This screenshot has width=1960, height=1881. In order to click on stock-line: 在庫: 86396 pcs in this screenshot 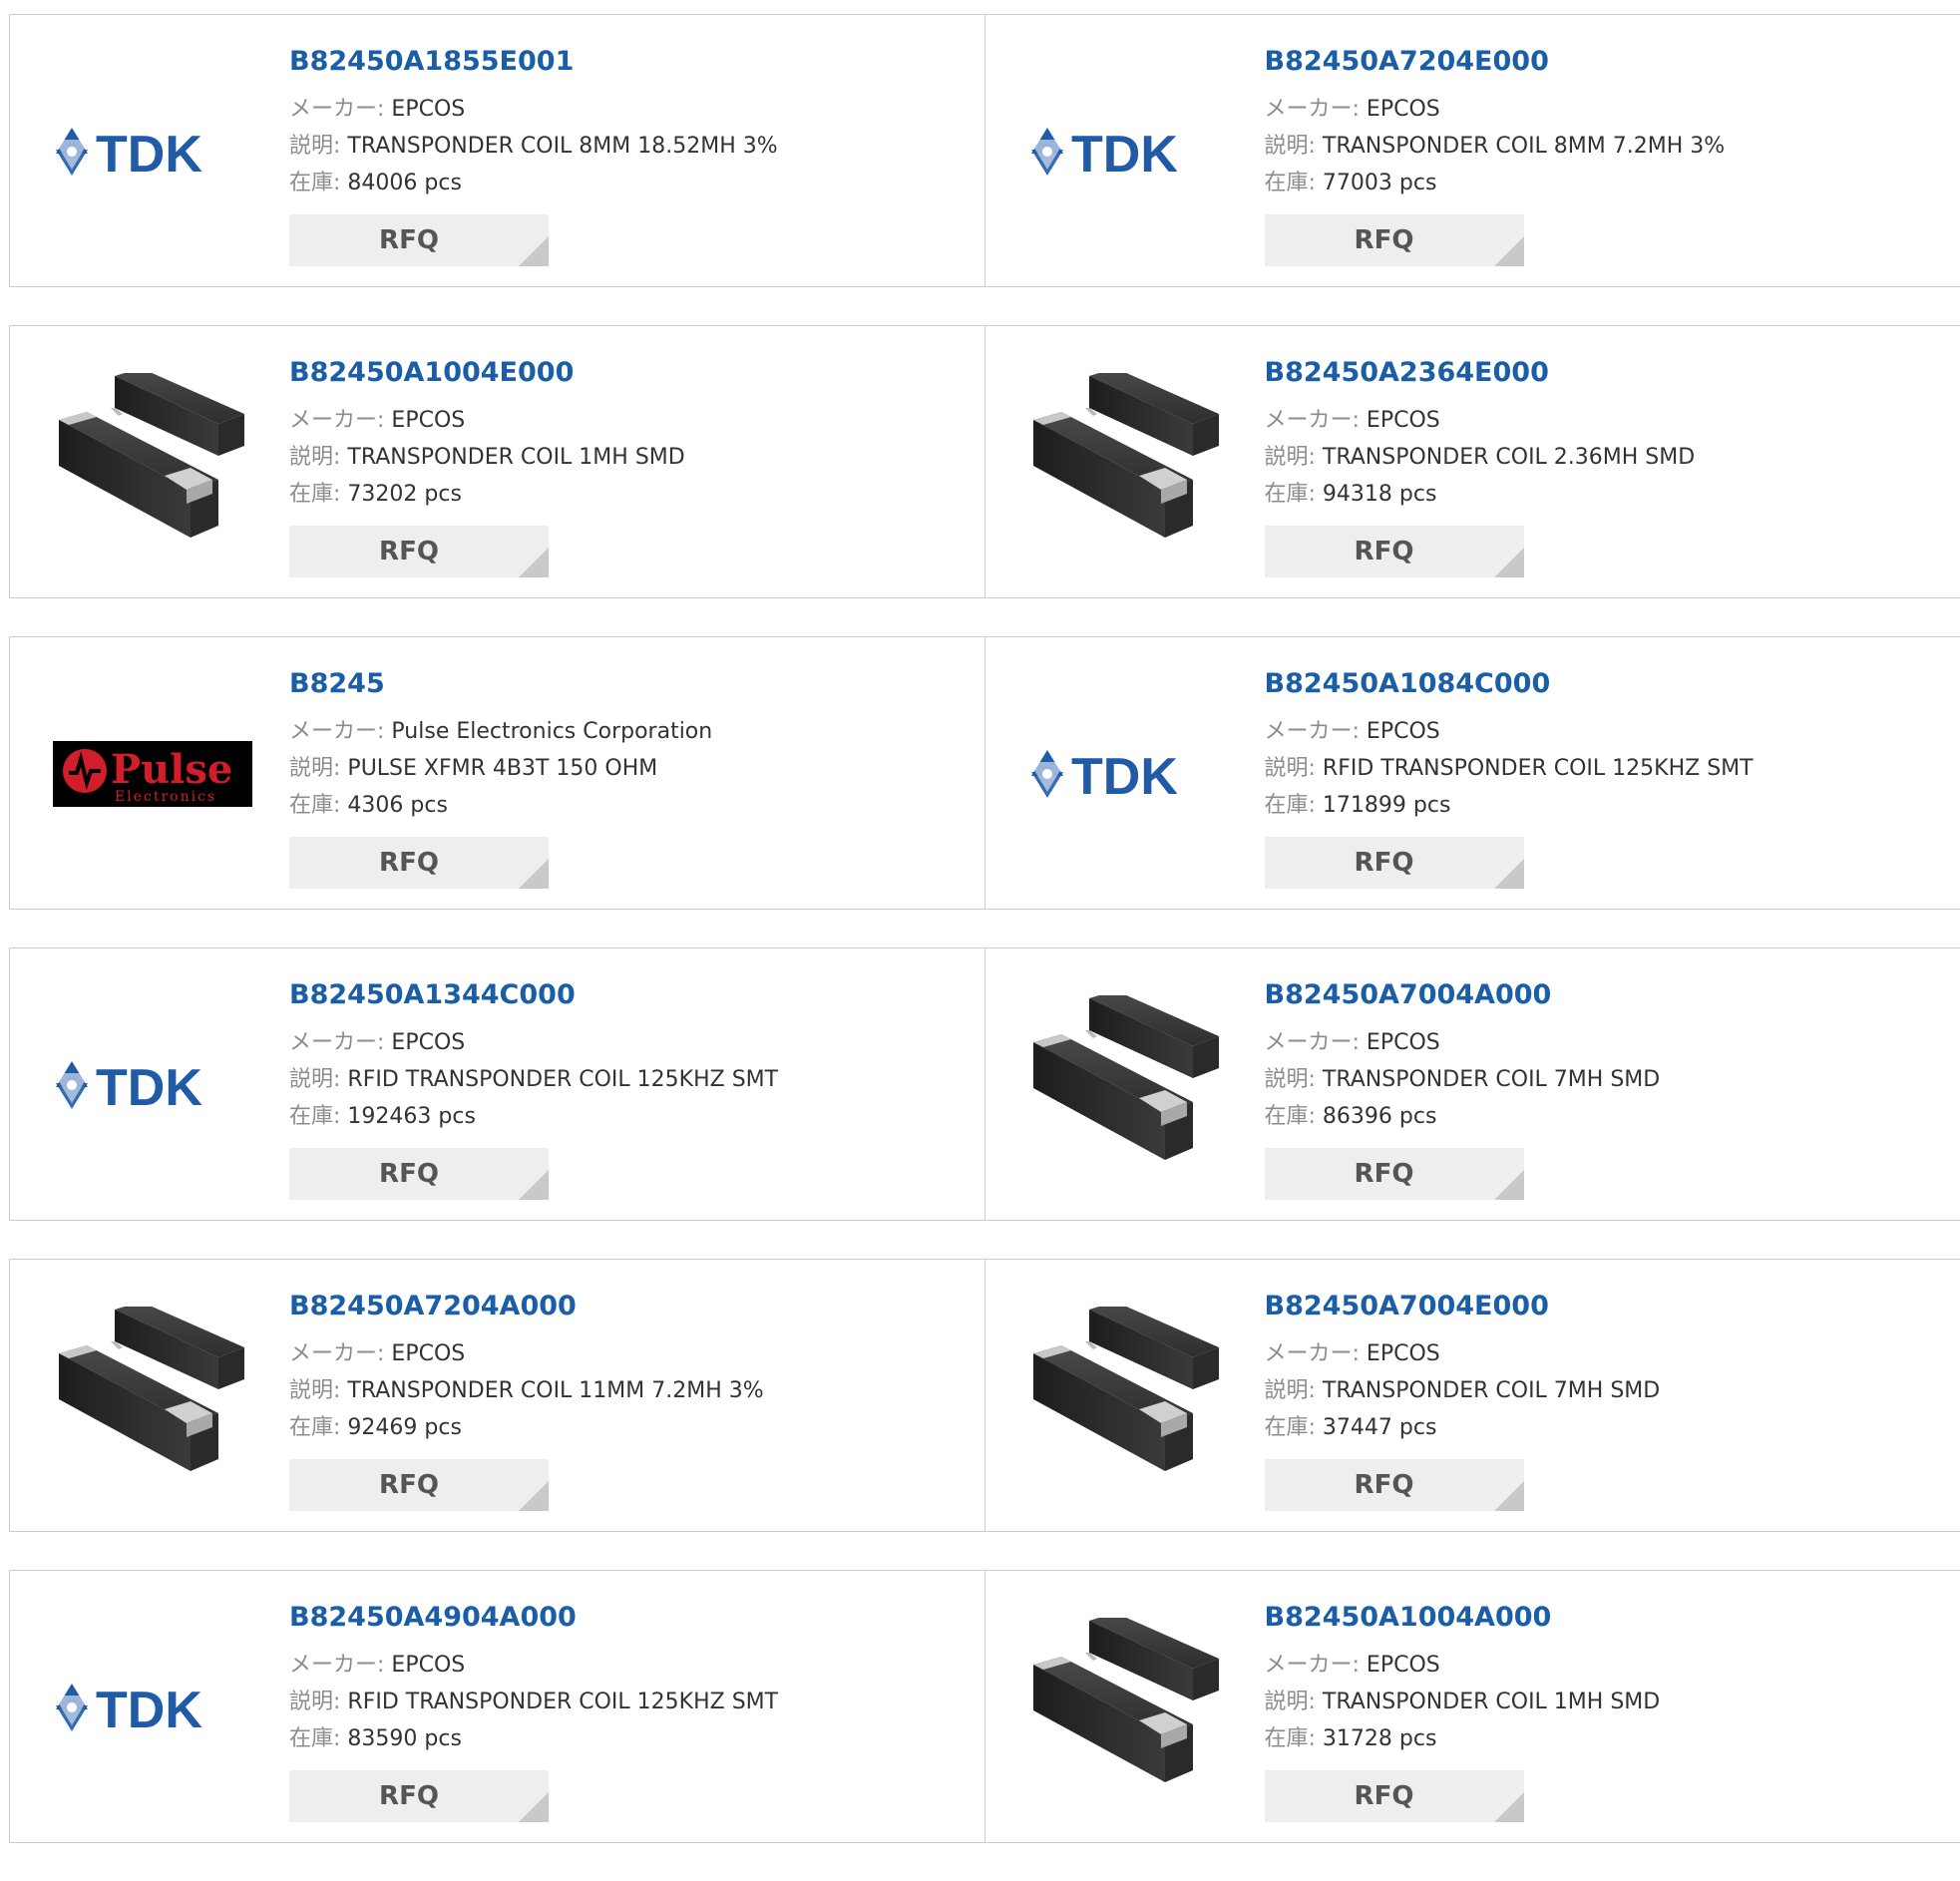, I will do `click(1608, 1116)`.